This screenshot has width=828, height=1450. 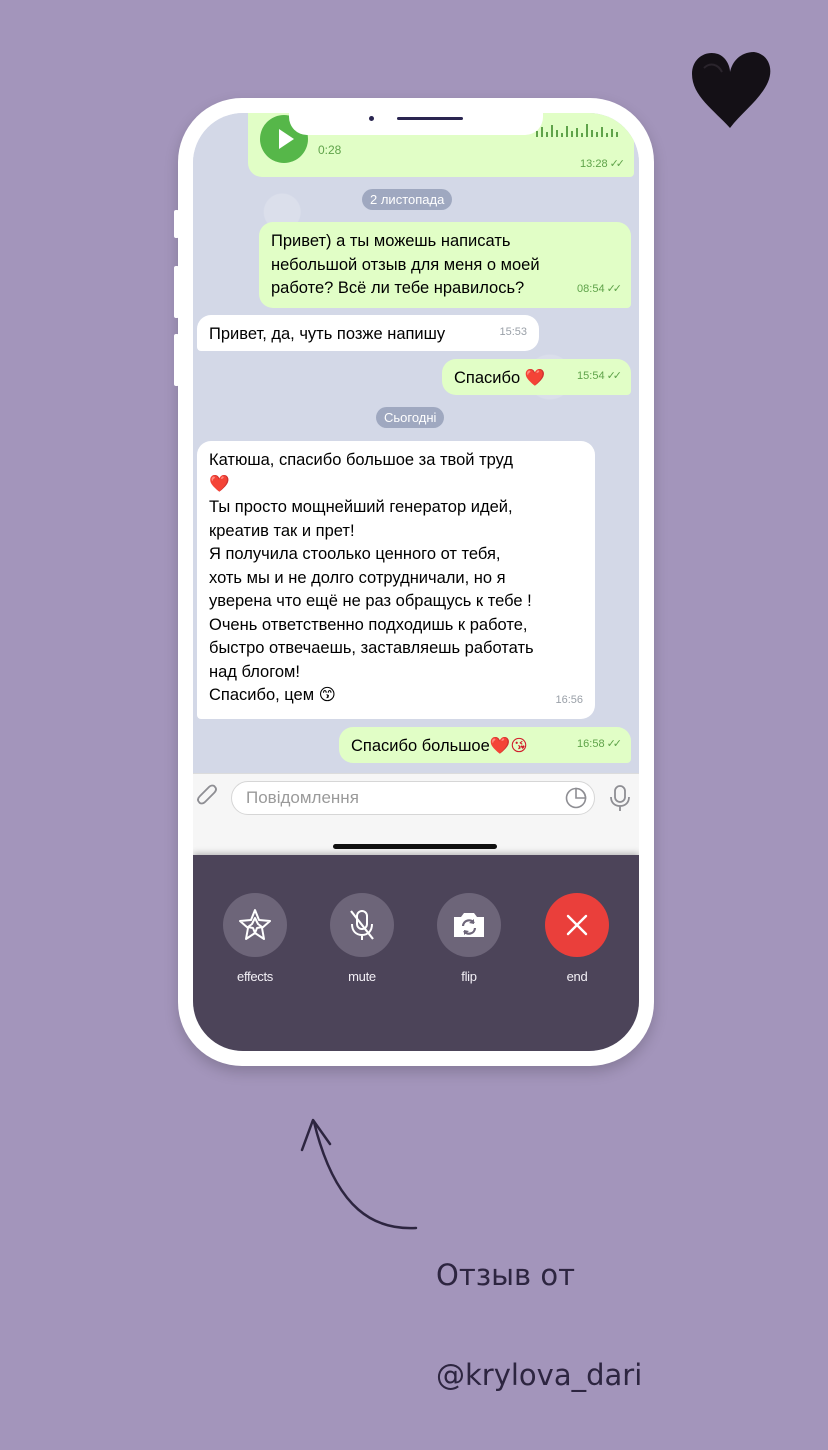 I want to click on effects-button: effects, so click(x=255, y=938).